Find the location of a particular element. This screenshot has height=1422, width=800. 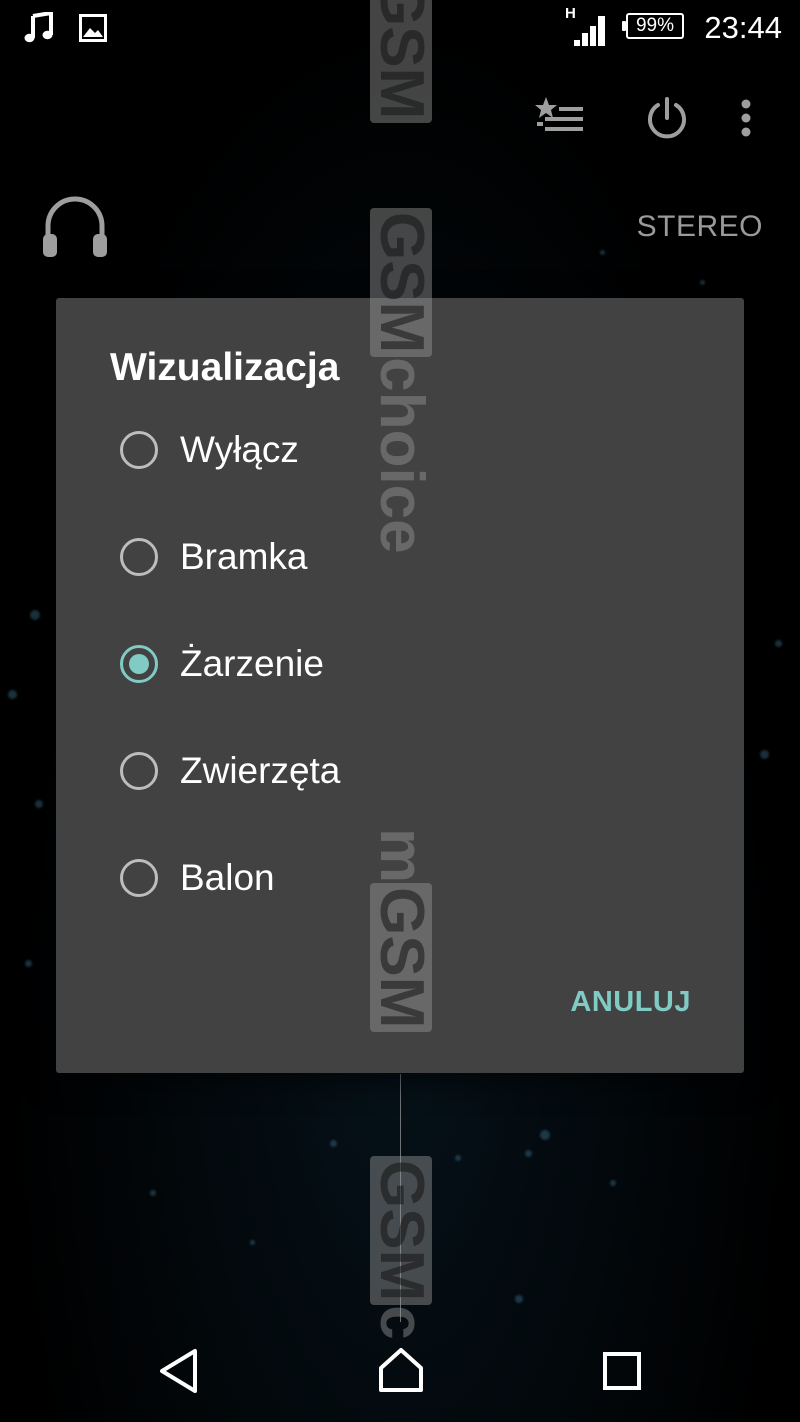

cancel-button: ANULUJ is located at coordinates (630, 1002).